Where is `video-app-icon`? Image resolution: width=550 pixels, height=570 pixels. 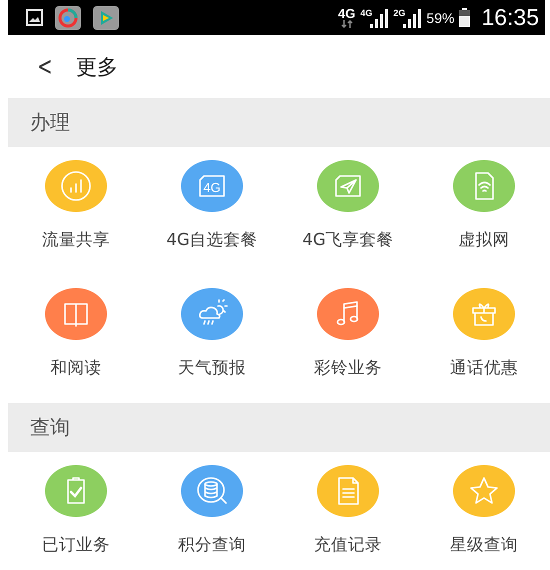
video-app-icon is located at coordinates (106, 18).